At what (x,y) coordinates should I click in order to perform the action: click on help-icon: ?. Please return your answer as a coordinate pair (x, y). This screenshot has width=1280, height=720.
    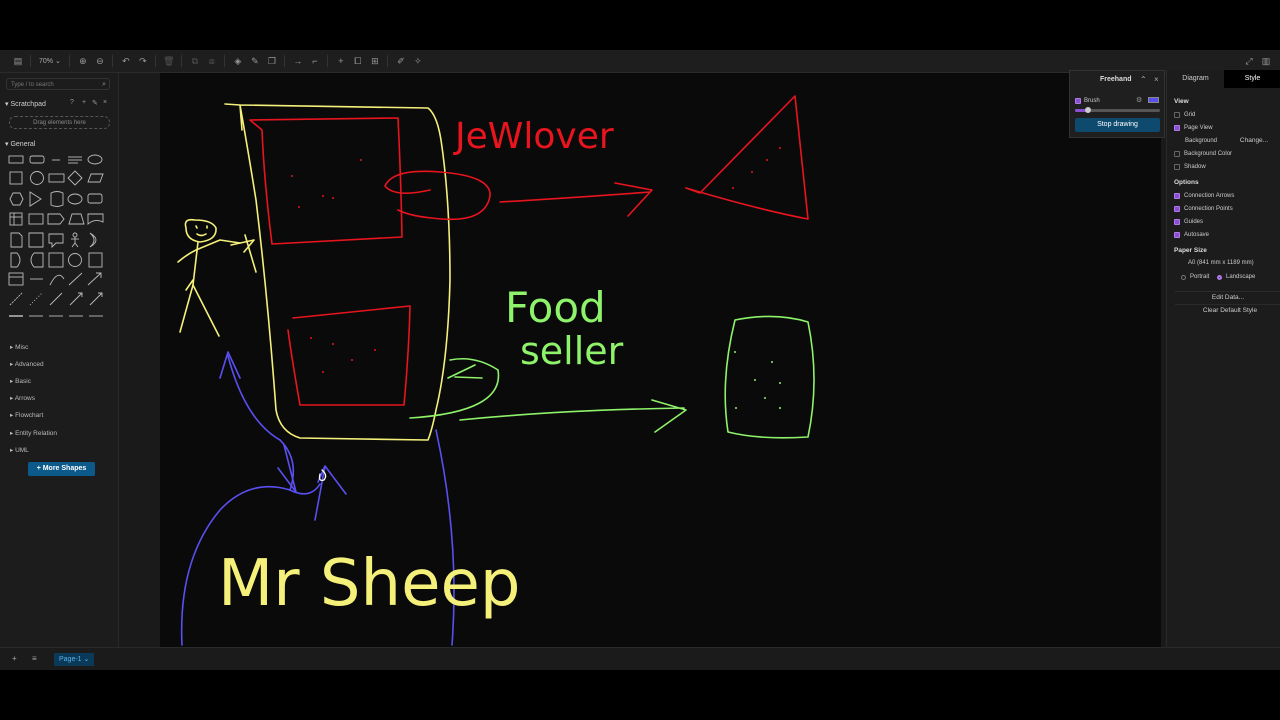
    Looking at the image, I should click on (72, 102).